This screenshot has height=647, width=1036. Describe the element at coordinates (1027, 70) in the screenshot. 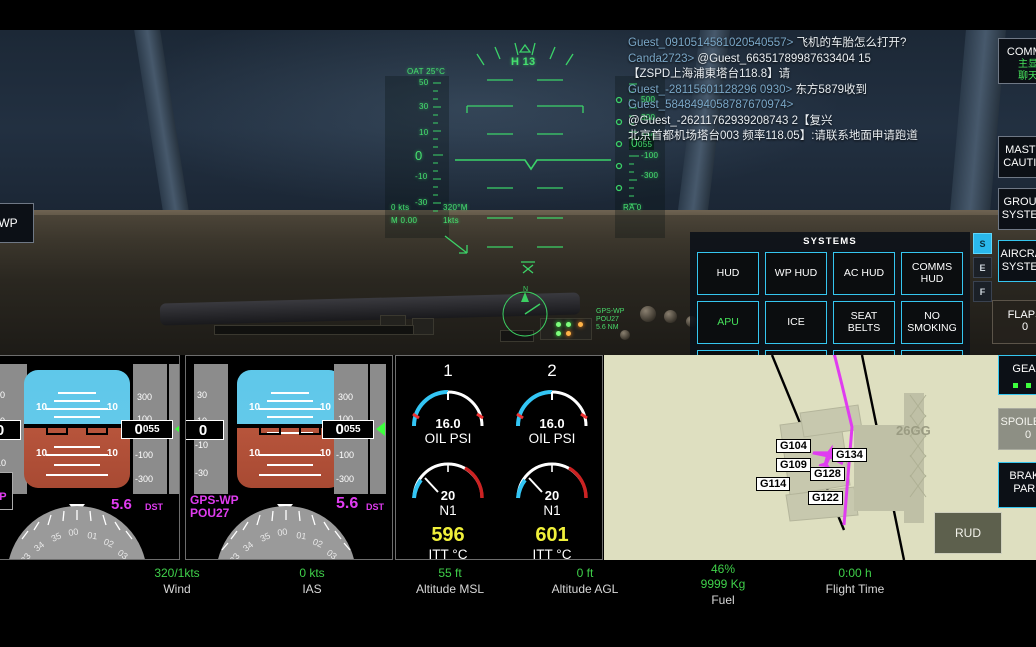

I see `comms-button-sublabel: 主显 聊天` at that location.